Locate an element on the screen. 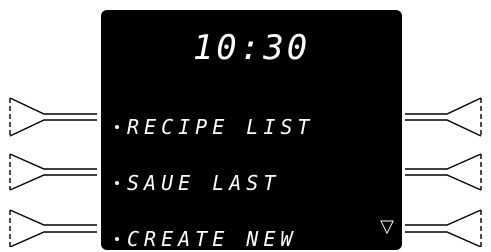  menu-item-label: CREATE NEW is located at coordinates (212, 239).